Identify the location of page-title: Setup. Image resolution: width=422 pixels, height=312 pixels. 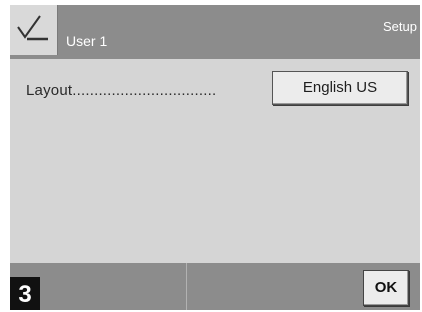
(400, 26).